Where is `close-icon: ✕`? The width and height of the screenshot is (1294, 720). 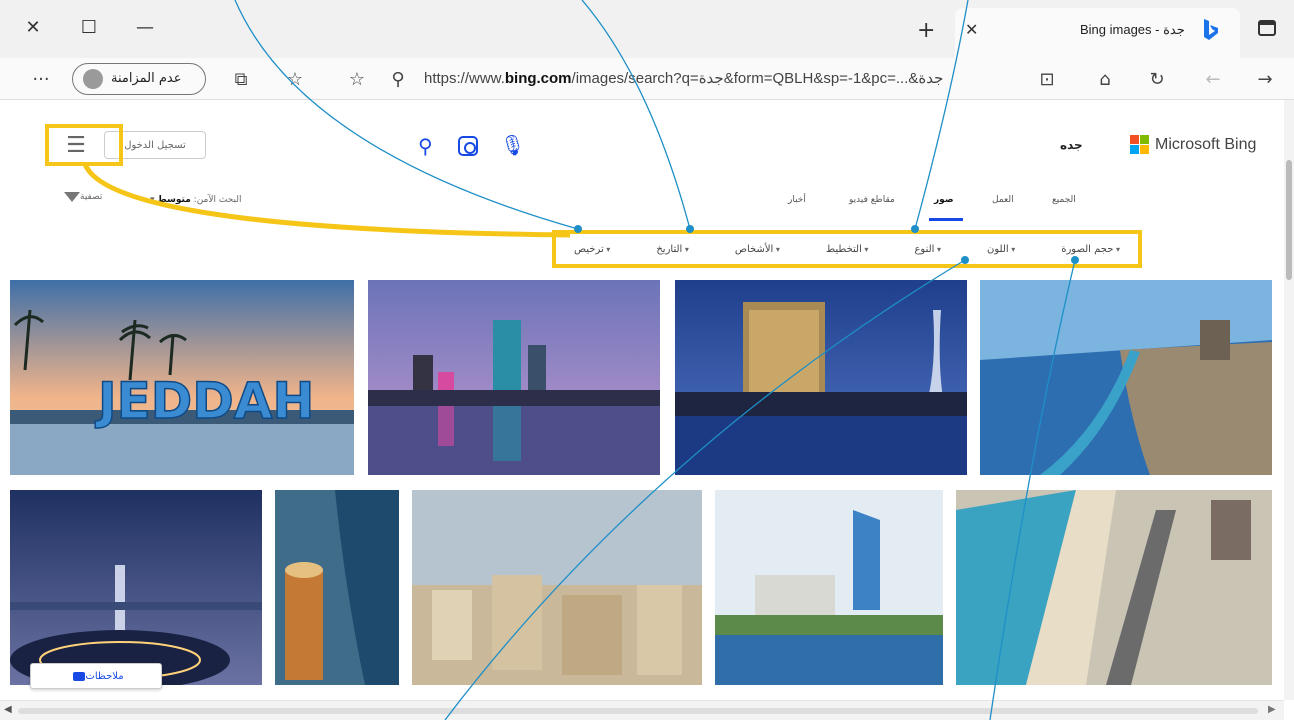 close-icon: ✕ is located at coordinates (33, 27).